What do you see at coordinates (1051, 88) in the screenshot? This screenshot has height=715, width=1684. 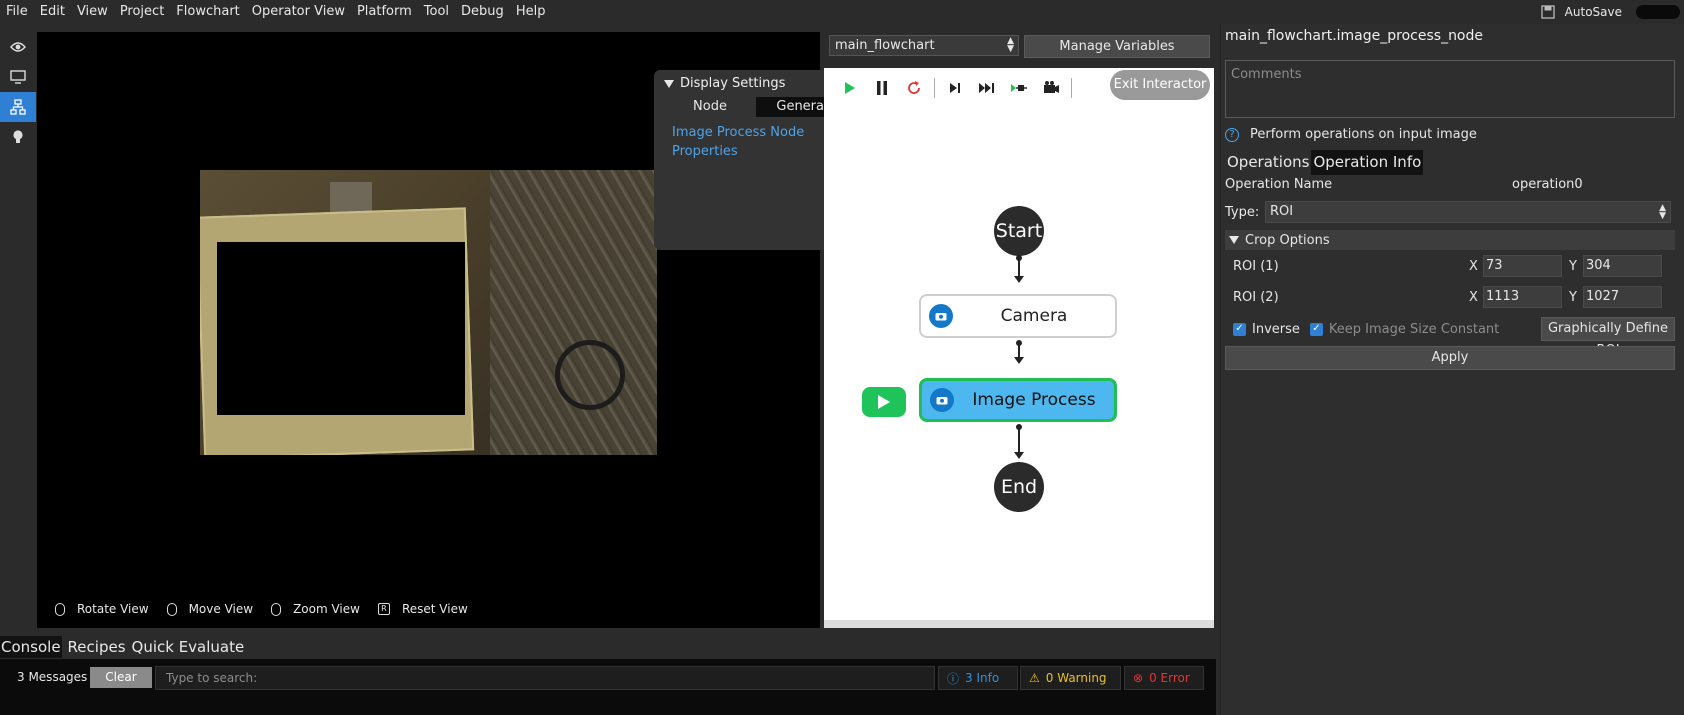 I see `camera-capture-button` at bounding box center [1051, 88].